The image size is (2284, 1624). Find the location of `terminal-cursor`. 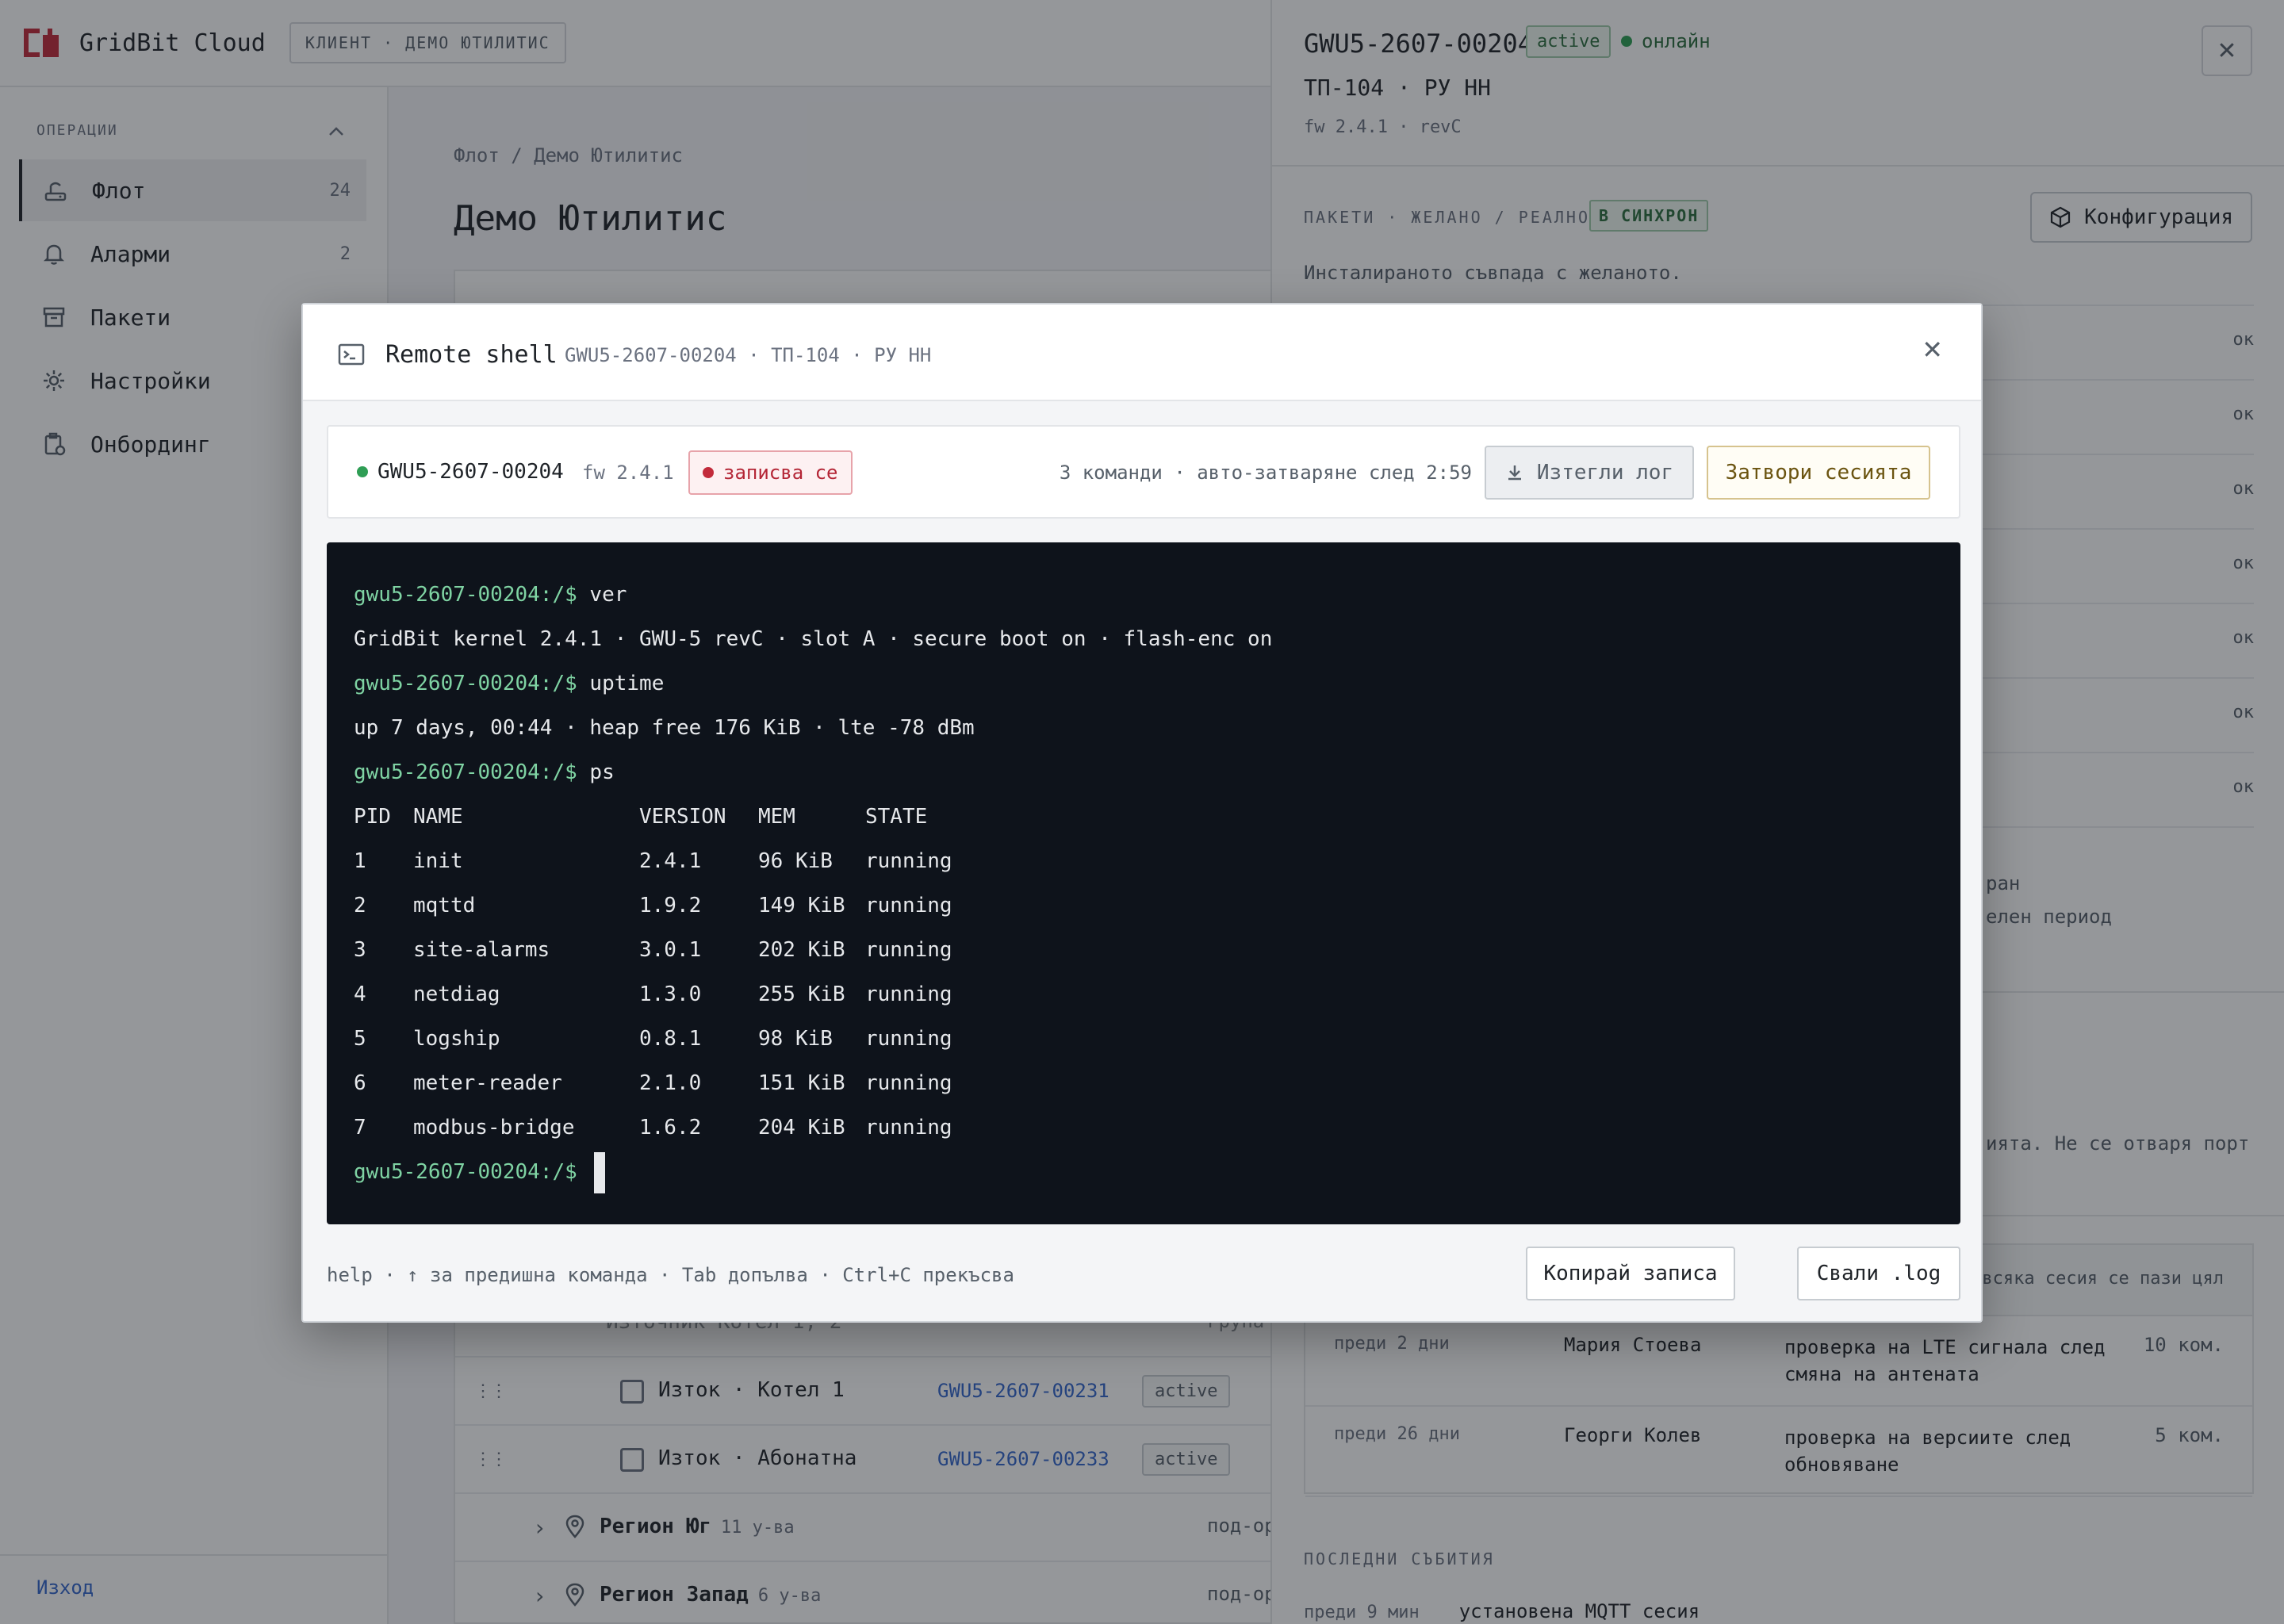

terminal-cursor is located at coordinates (600, 1172).